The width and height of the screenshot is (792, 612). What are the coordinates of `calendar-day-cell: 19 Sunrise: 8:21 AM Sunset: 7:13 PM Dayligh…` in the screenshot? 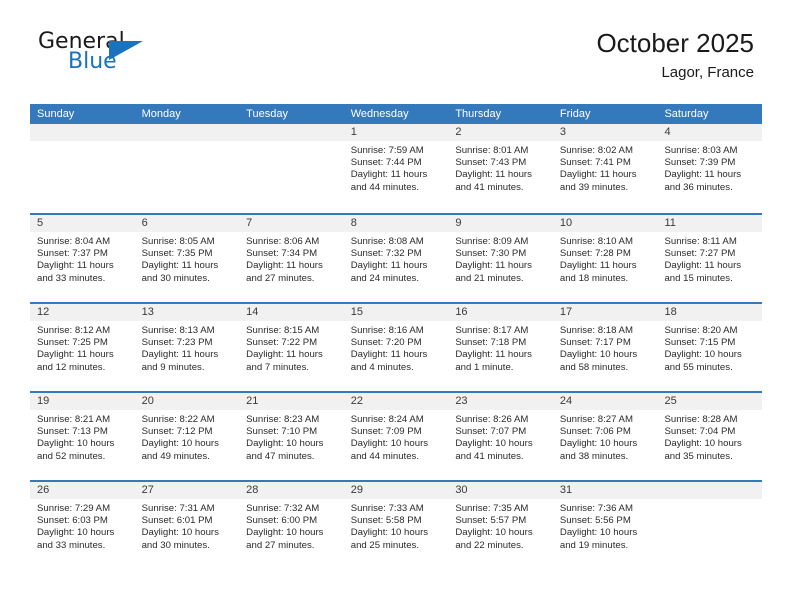 It's located at (82, 436).